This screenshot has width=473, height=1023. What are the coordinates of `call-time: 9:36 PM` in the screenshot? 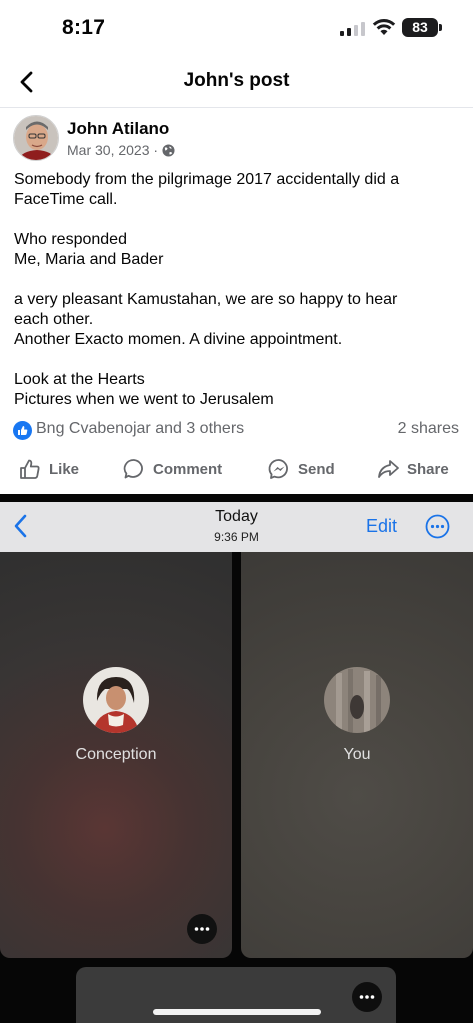 It's located at (236, 537).